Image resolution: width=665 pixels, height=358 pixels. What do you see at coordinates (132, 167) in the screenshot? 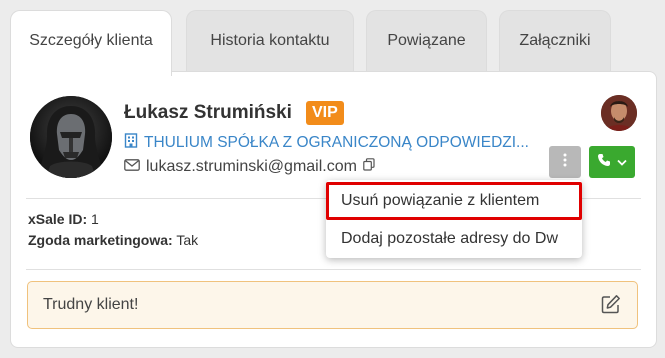
I see `envelope-icon` at bounding box center [132, 167].